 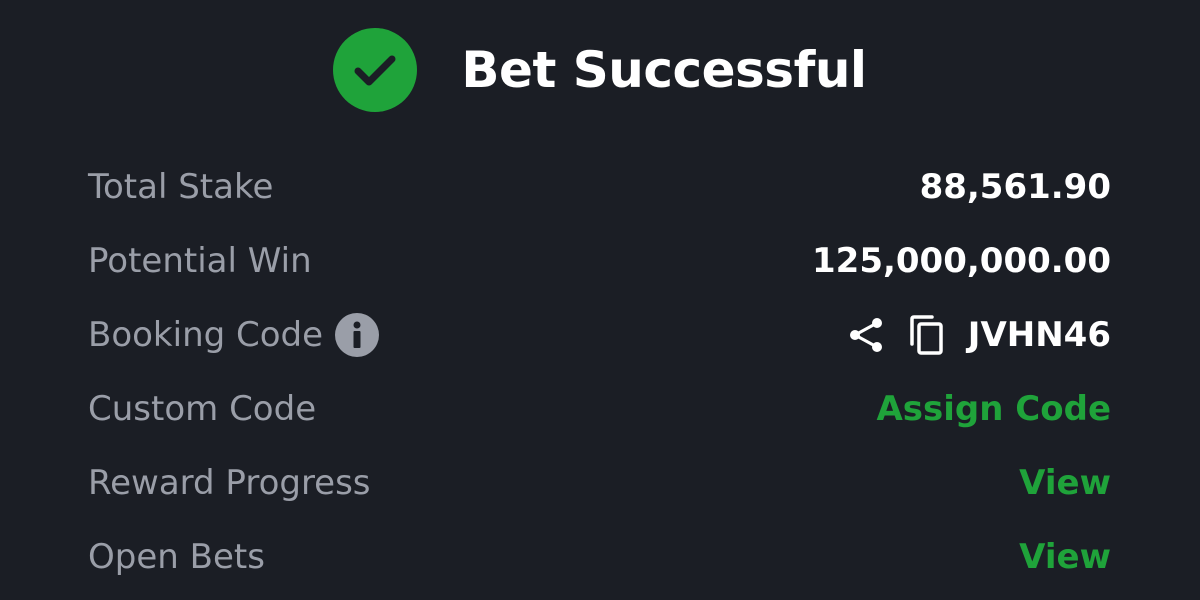 I want to click on info-icon, so click(x=357, y=335).